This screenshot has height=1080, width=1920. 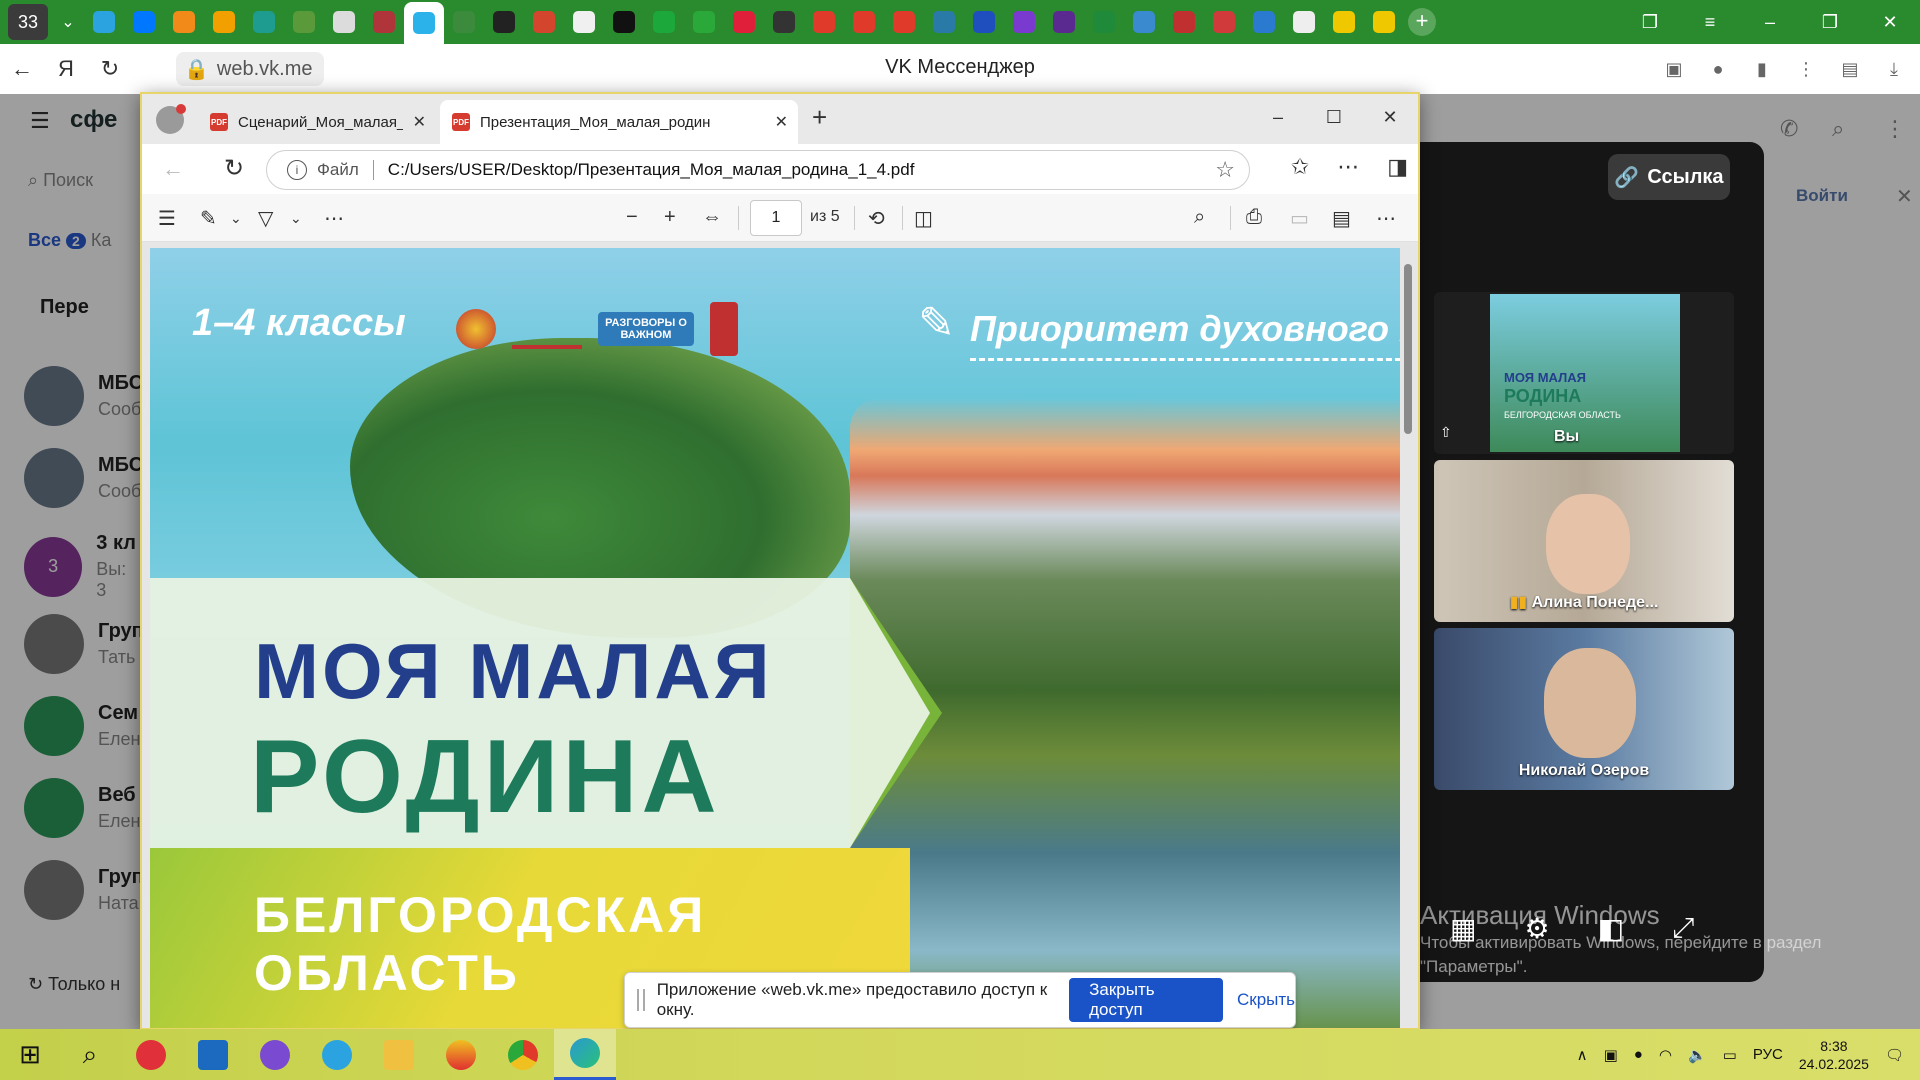 I want to click on language-indicator: РУС, so click(x=1768, y=1054).